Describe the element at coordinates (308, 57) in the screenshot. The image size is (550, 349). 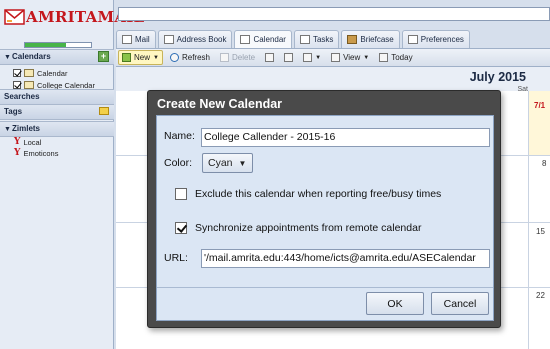
I see `tag-icon` at that location.